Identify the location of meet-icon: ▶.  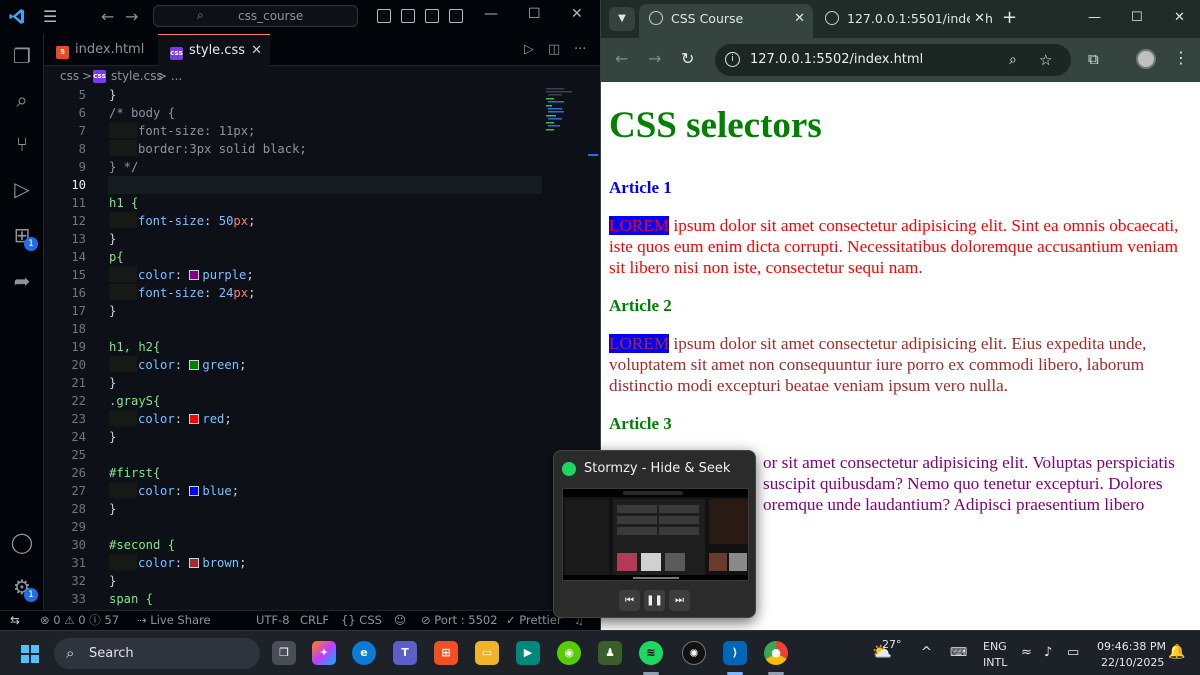
(528, 653).